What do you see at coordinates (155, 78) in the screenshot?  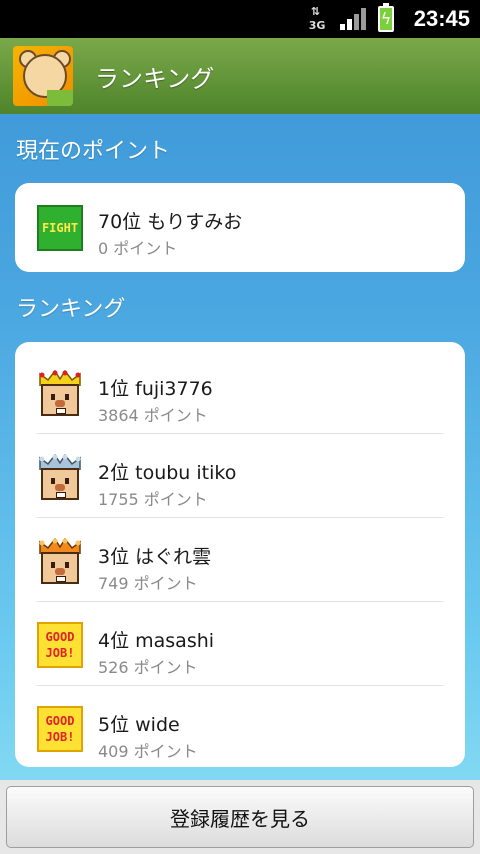 I see `page-title: ランキング` at bounding box center [155, 78].